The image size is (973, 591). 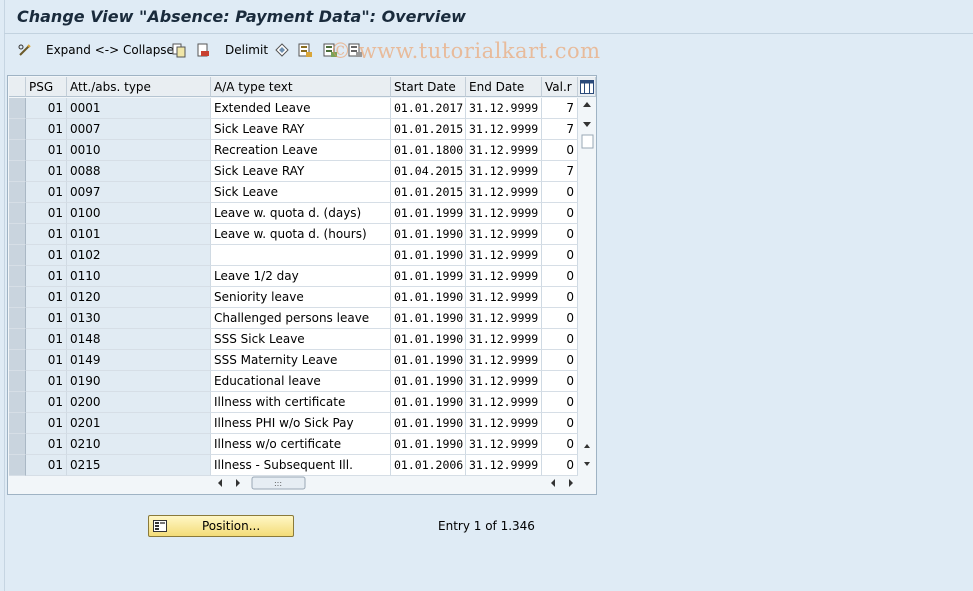 I want to click on cell-start-date: 01.04.2015, so click(x=428, y=171).